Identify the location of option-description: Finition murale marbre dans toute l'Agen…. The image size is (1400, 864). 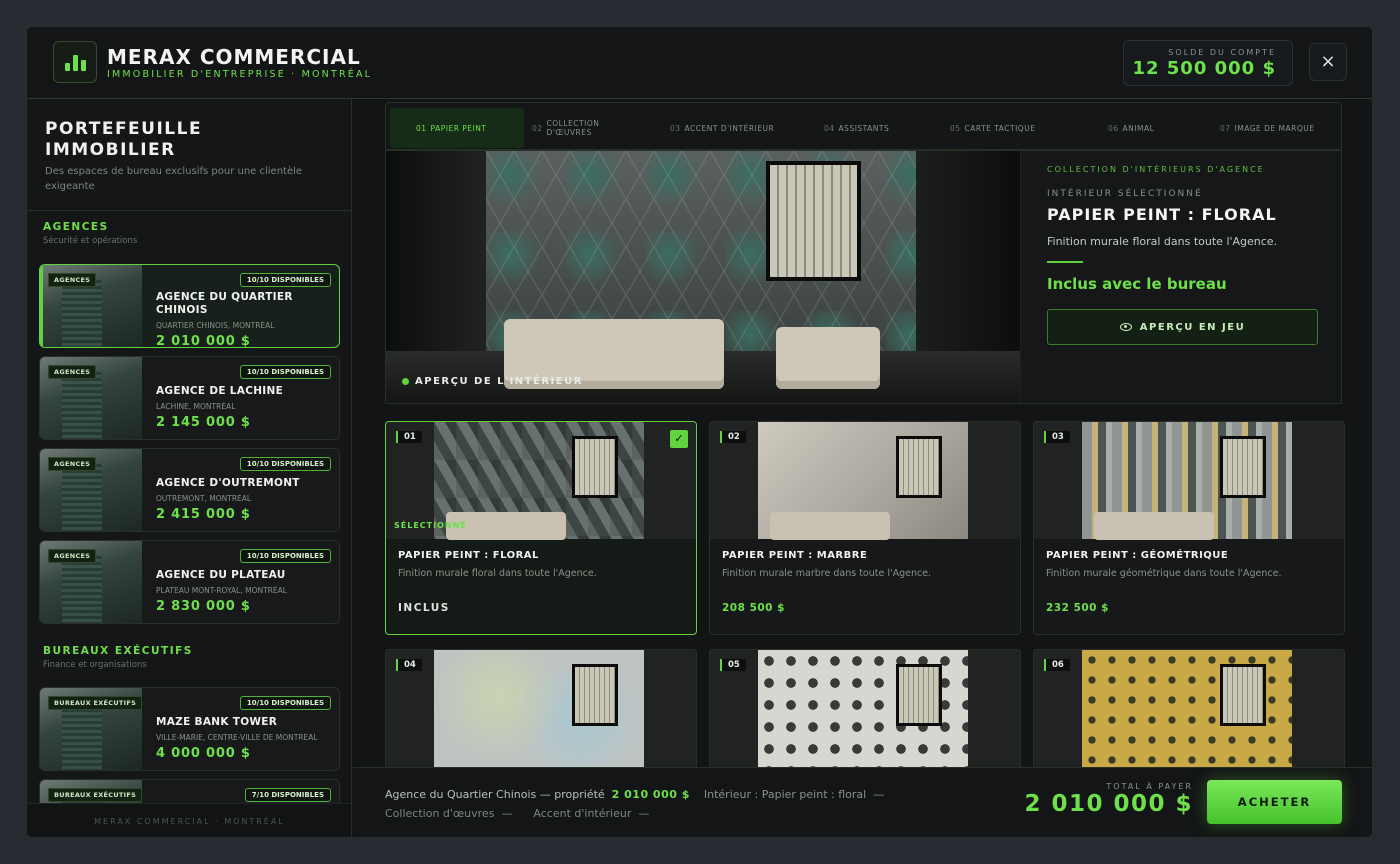
(827, 573).